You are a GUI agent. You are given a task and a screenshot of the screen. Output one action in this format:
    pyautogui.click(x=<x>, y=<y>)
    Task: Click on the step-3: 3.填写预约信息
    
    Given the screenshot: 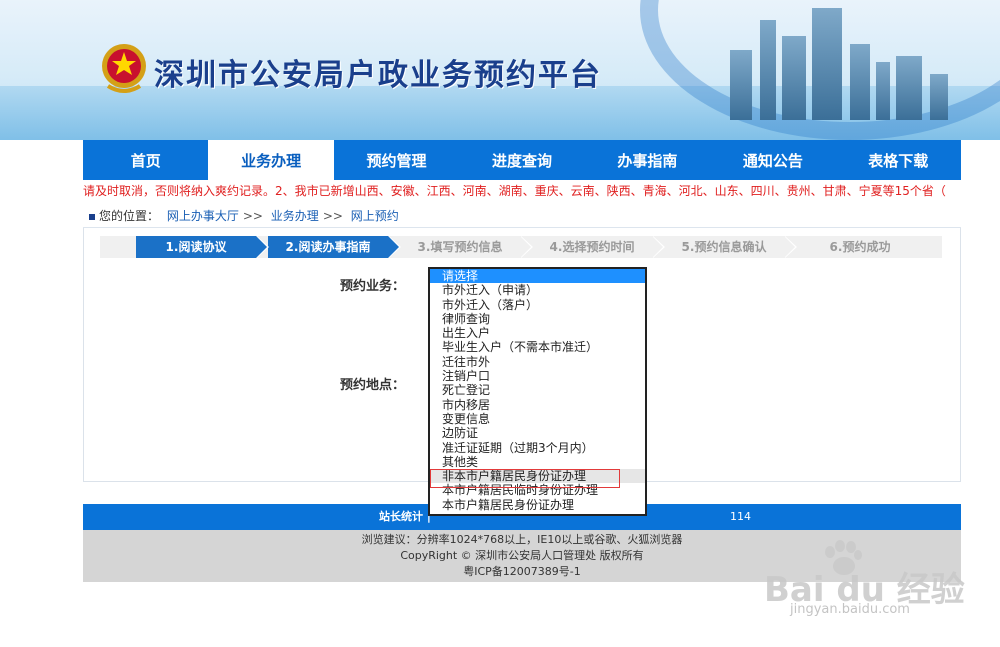 What is the action you would take?
    pyautogui.click(x=466, y=247)
    